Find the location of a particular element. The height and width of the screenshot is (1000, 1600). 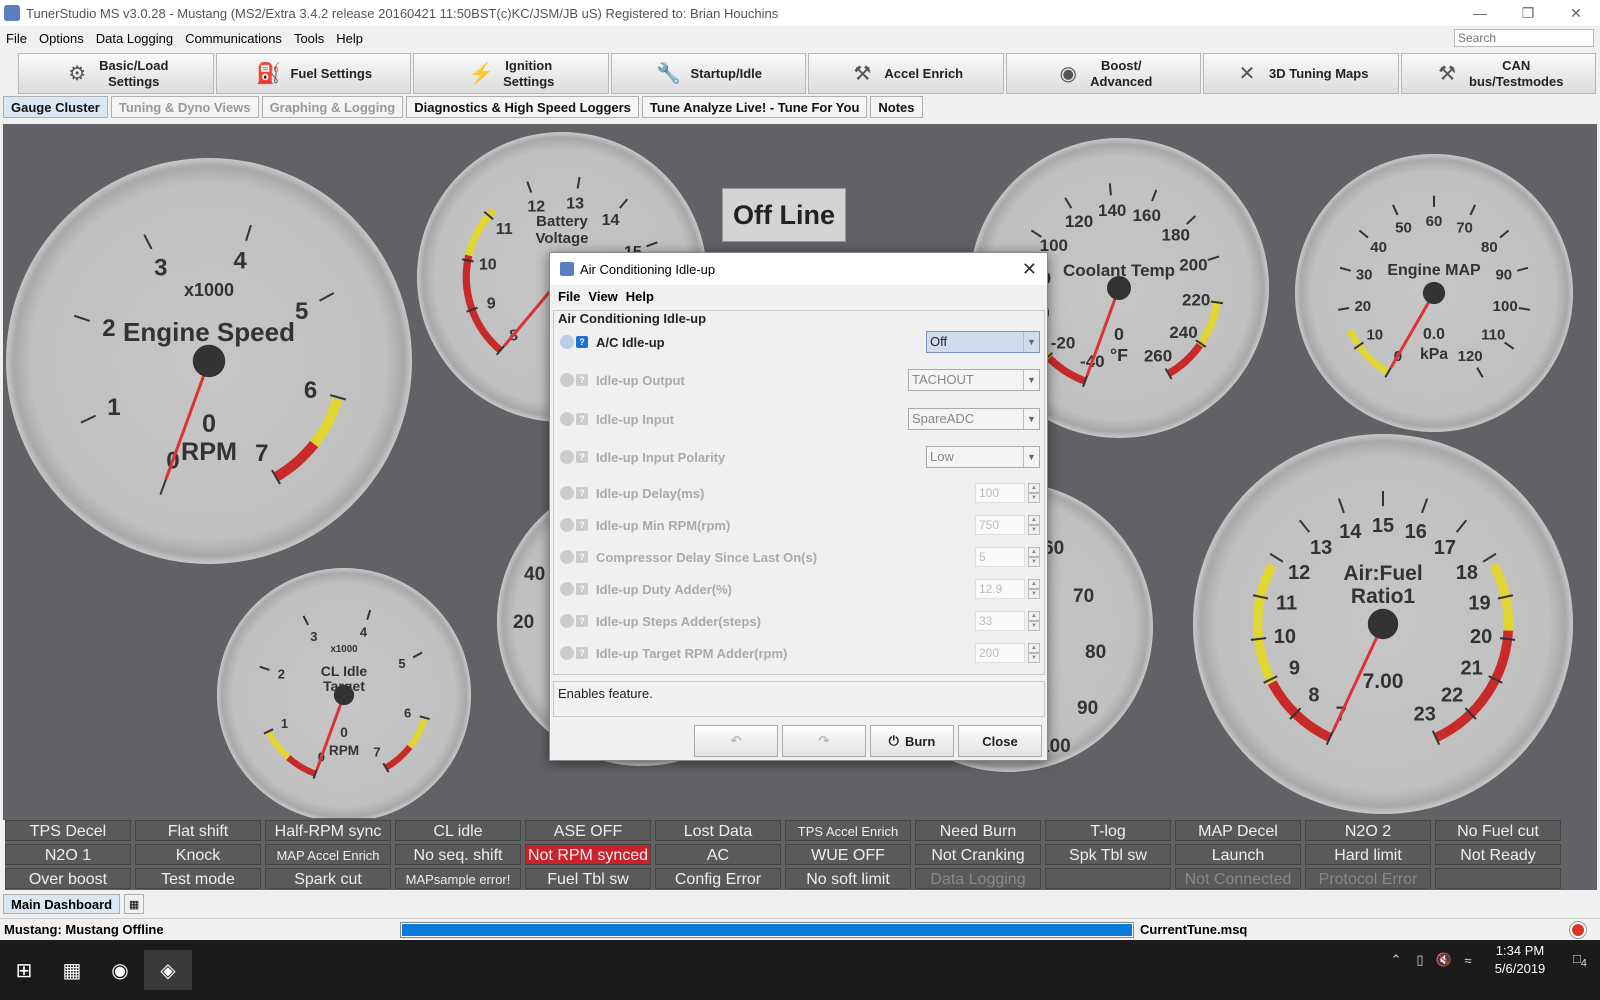

tab-main-dashboard: Main Dashboard is located at coordinates (62, 904).